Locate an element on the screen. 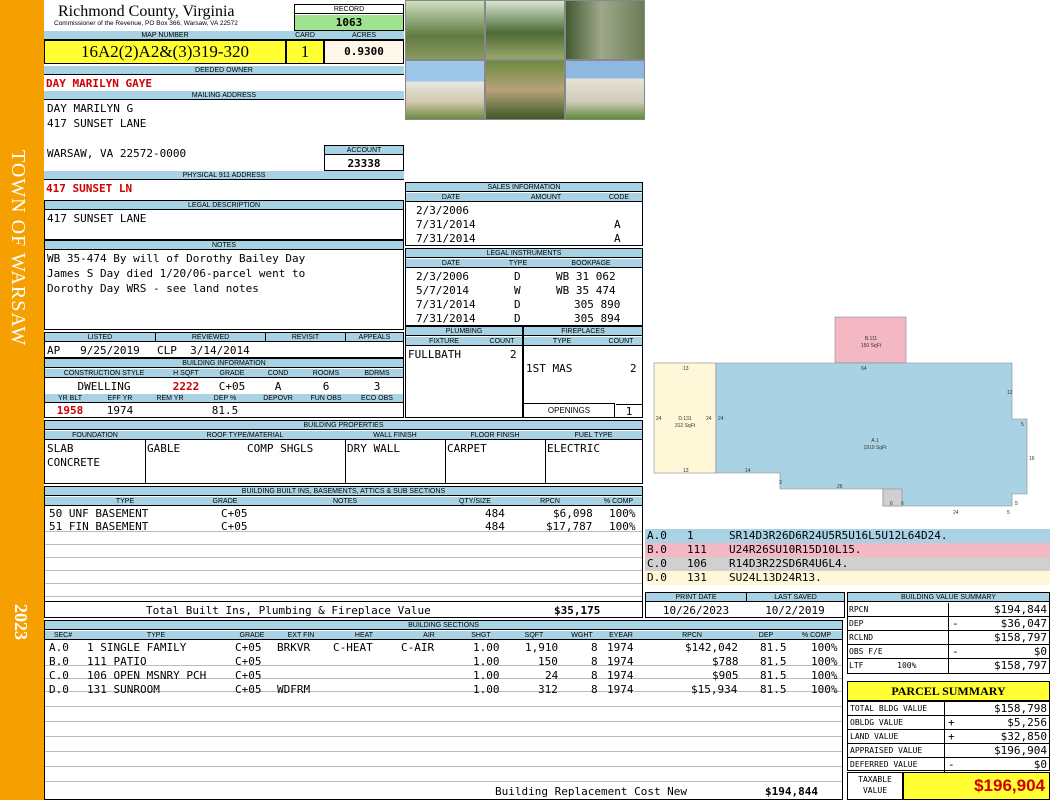 The image size is (1050, 800). sales-h-code: CODE is located at coordinates (619, 197).